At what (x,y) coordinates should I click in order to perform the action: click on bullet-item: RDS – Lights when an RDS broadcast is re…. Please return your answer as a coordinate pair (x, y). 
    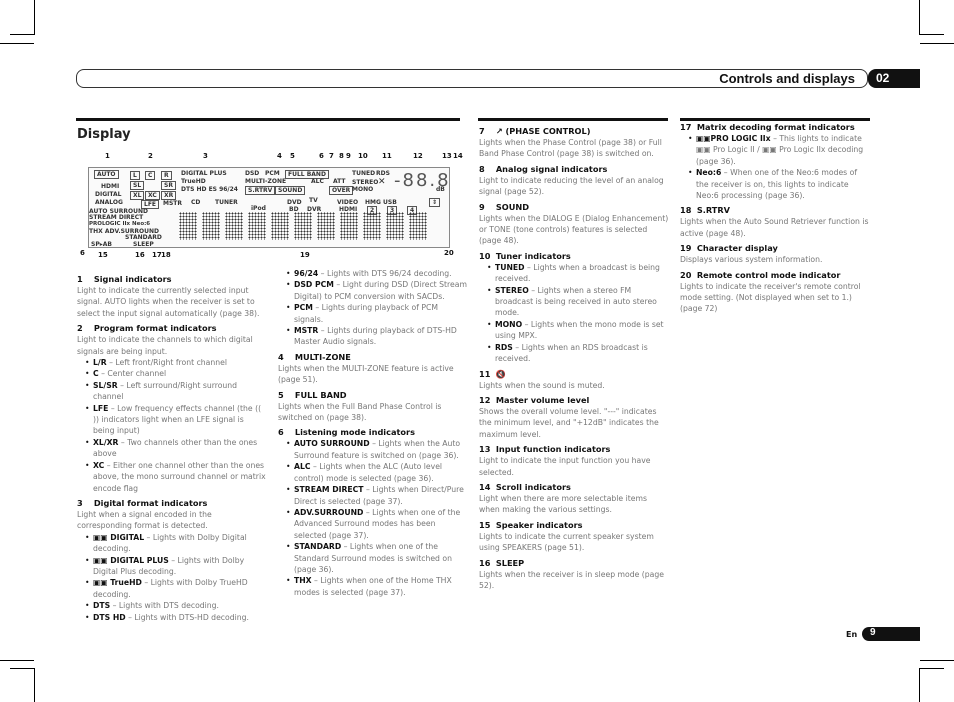
    Looking at the image, I should click on (578, 353).